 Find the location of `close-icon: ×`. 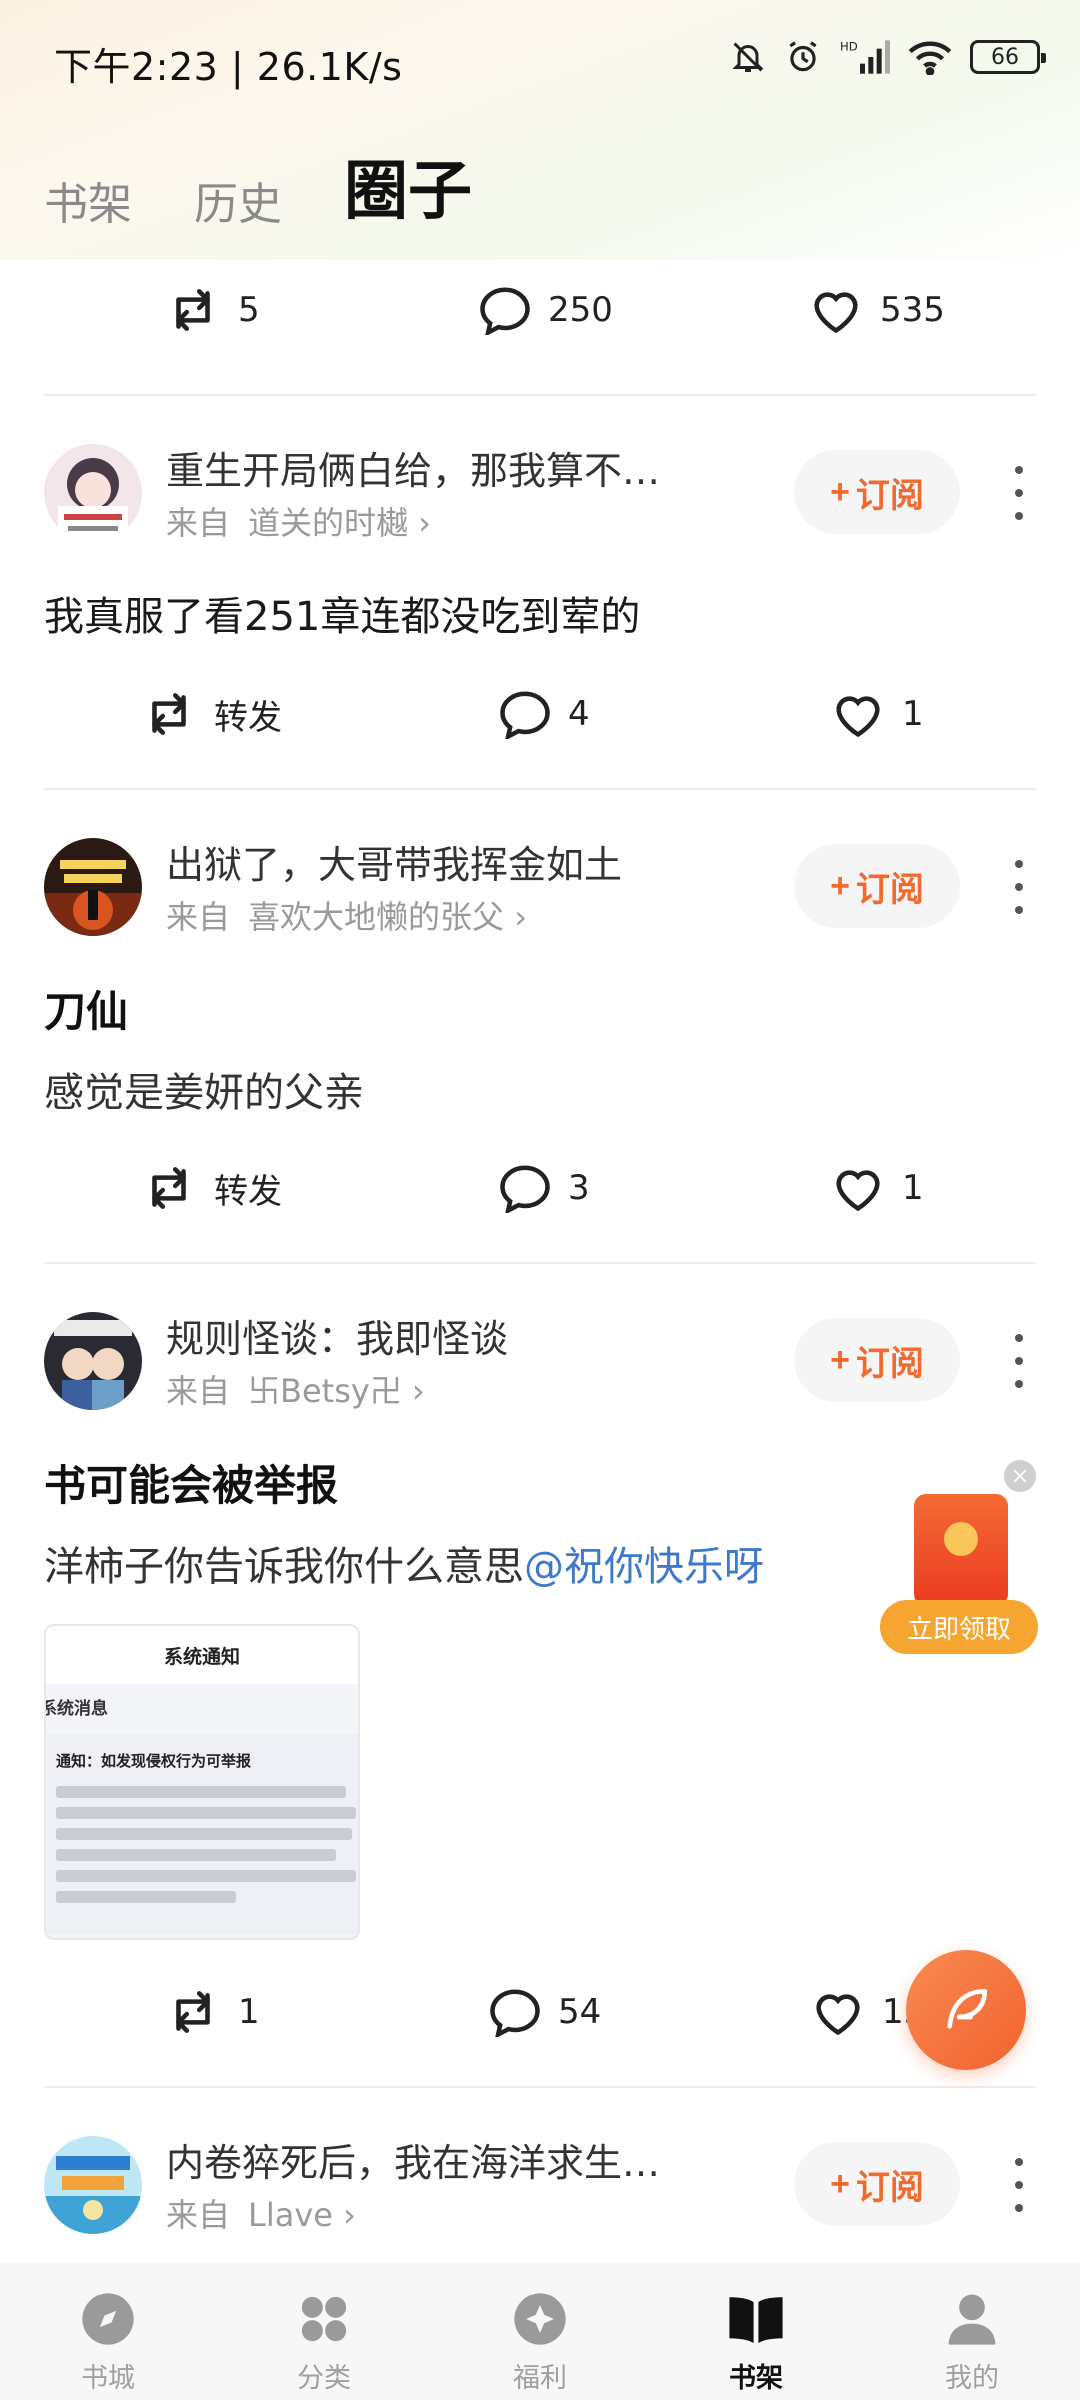

close-icon: × is located at coordinates (1020, 1476).